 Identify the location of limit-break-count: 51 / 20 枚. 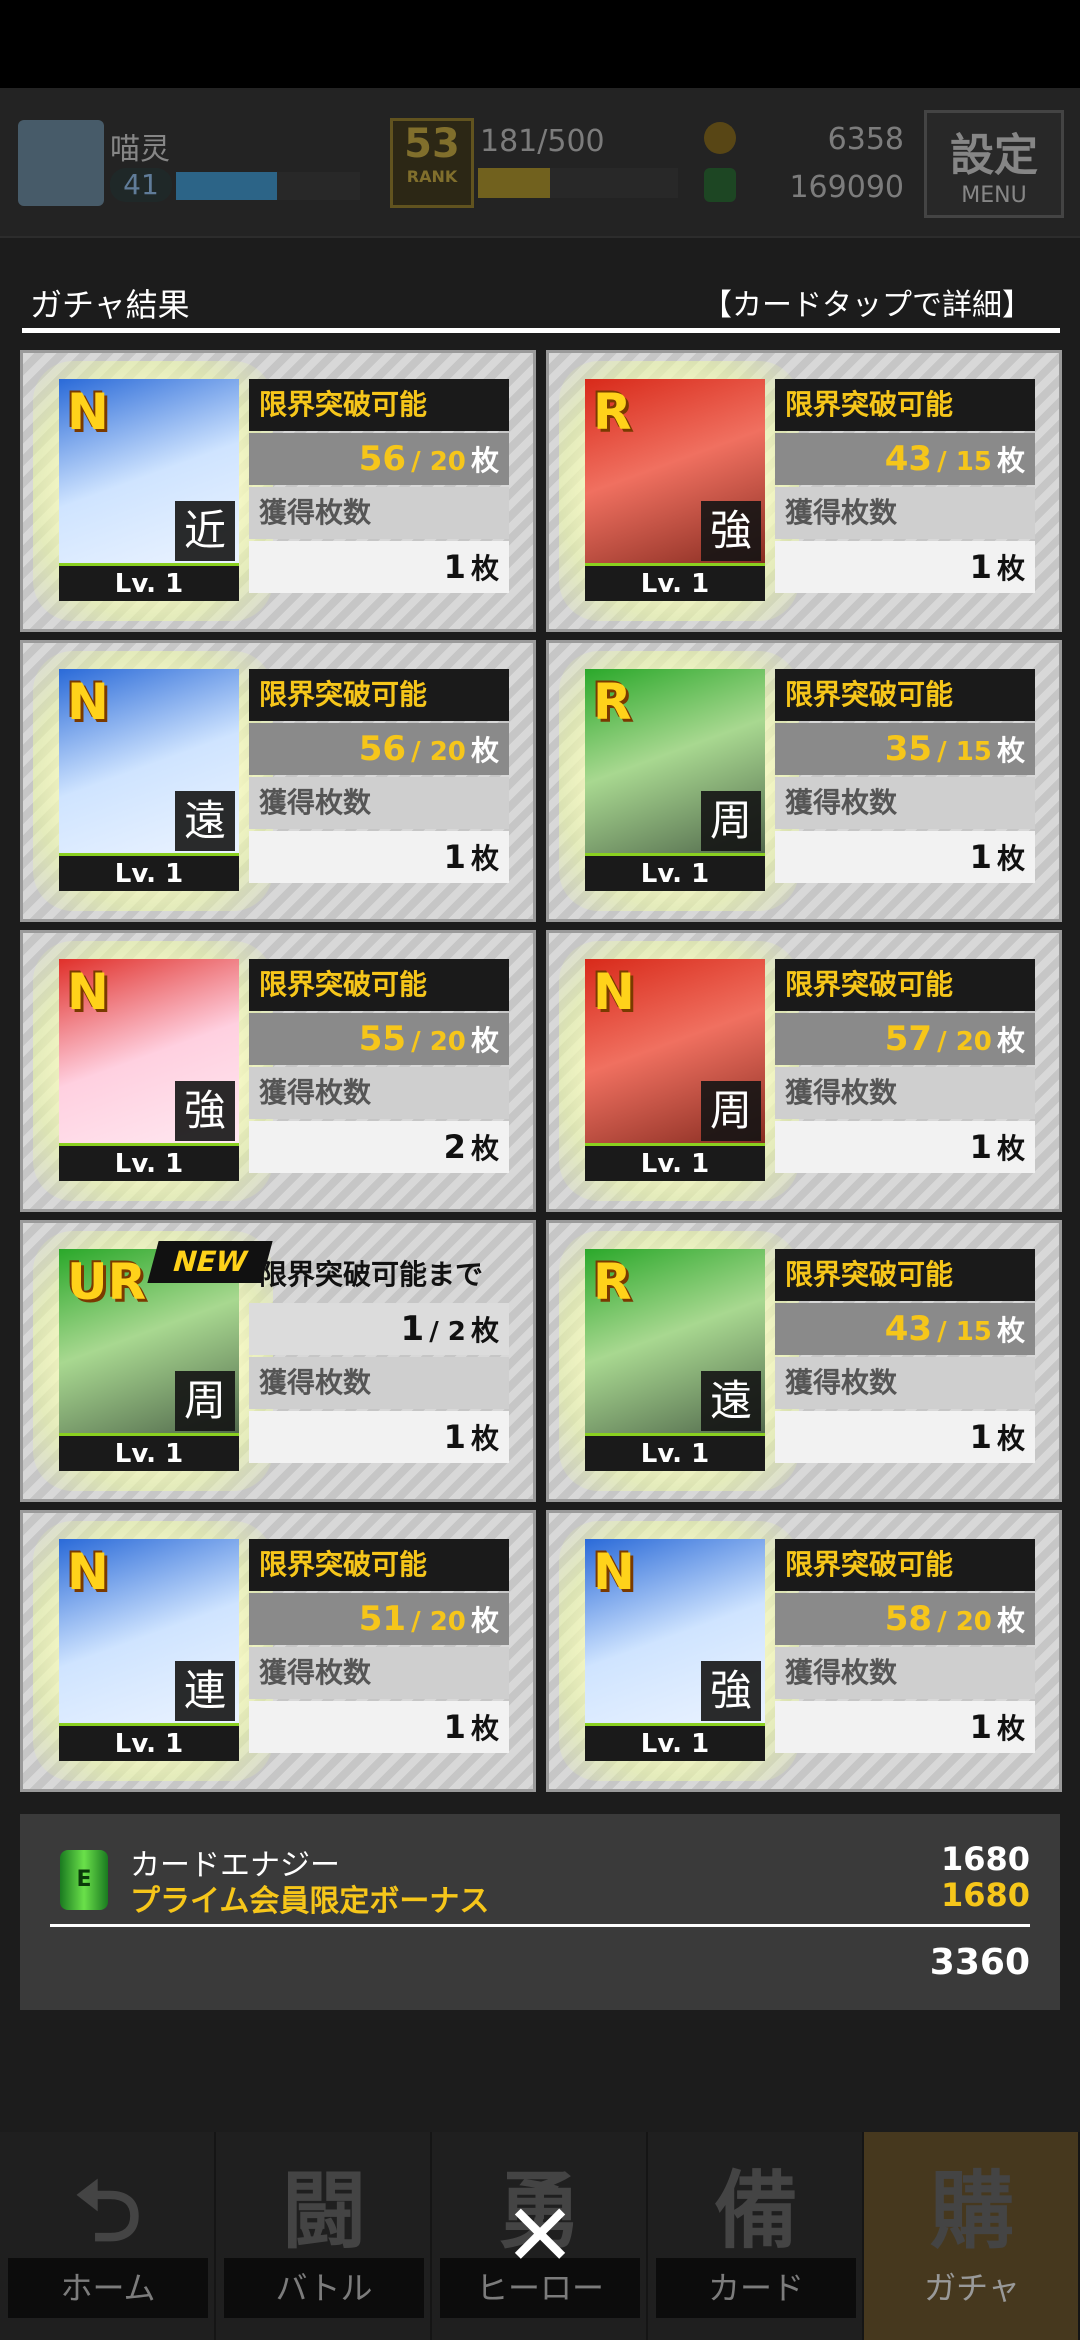
(379, 1619).